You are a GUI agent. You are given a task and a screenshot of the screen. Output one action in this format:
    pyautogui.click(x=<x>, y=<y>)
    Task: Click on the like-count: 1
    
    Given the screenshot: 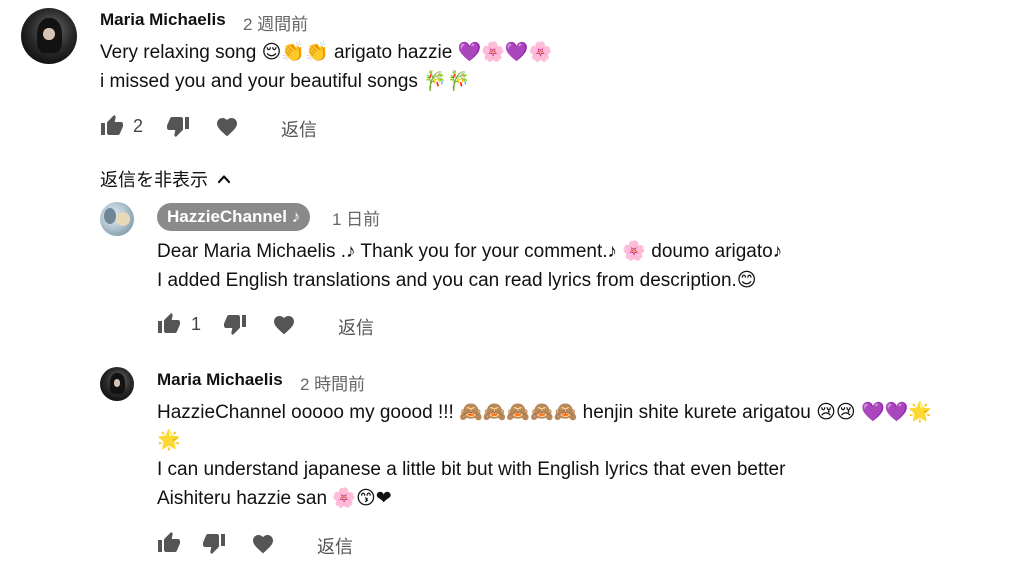 What is the action you would take?
    pyautogui.click(x=196, y=324)
    